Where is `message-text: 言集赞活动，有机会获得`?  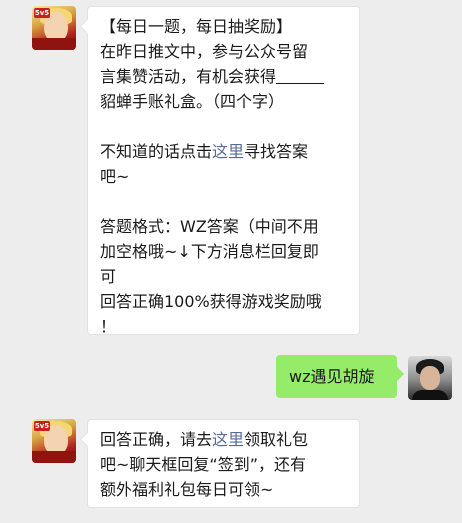 message-text: 言集赞活动，有机会获得 is located at coordinates (188, 76).